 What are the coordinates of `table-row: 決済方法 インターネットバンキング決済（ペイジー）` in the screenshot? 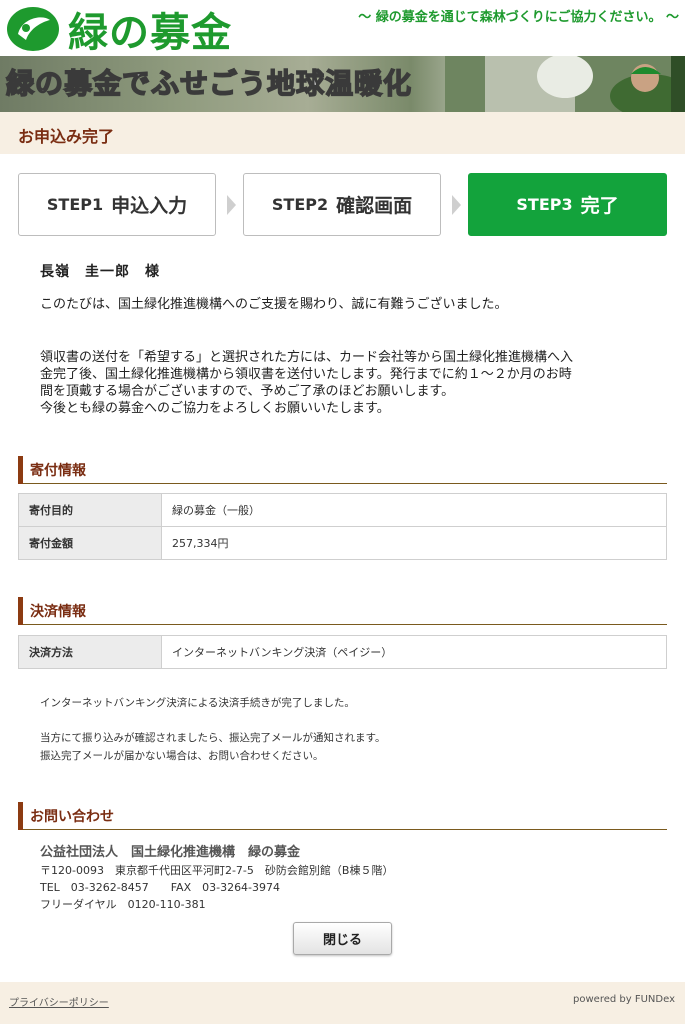 It's located at (342, 652).